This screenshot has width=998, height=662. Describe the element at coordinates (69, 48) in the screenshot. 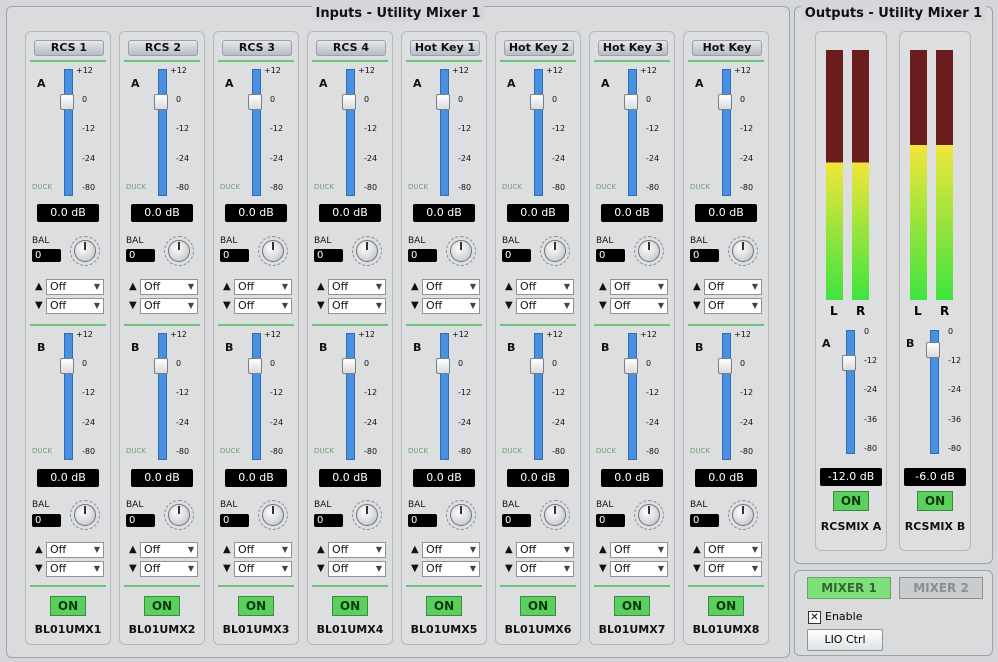

I see `channel-label: RCS 1` at that location.